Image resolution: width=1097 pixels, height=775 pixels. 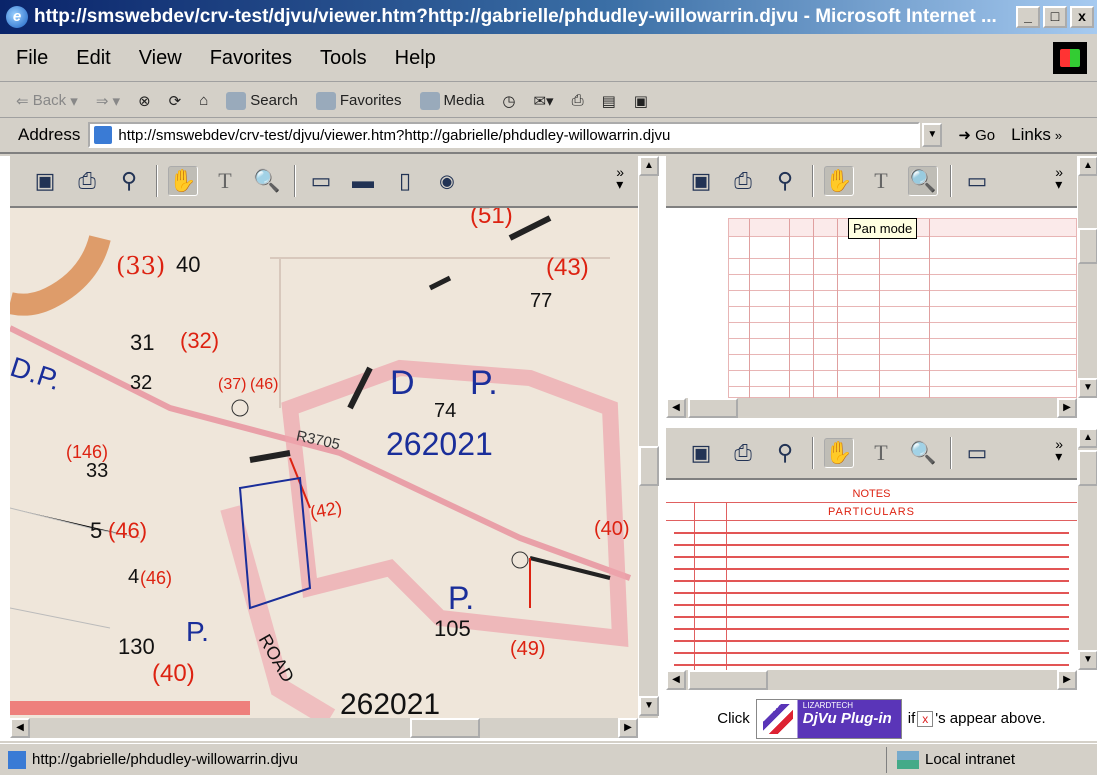 I want to click on table-document-scan: Pan mode, so click(x=871, y=303).